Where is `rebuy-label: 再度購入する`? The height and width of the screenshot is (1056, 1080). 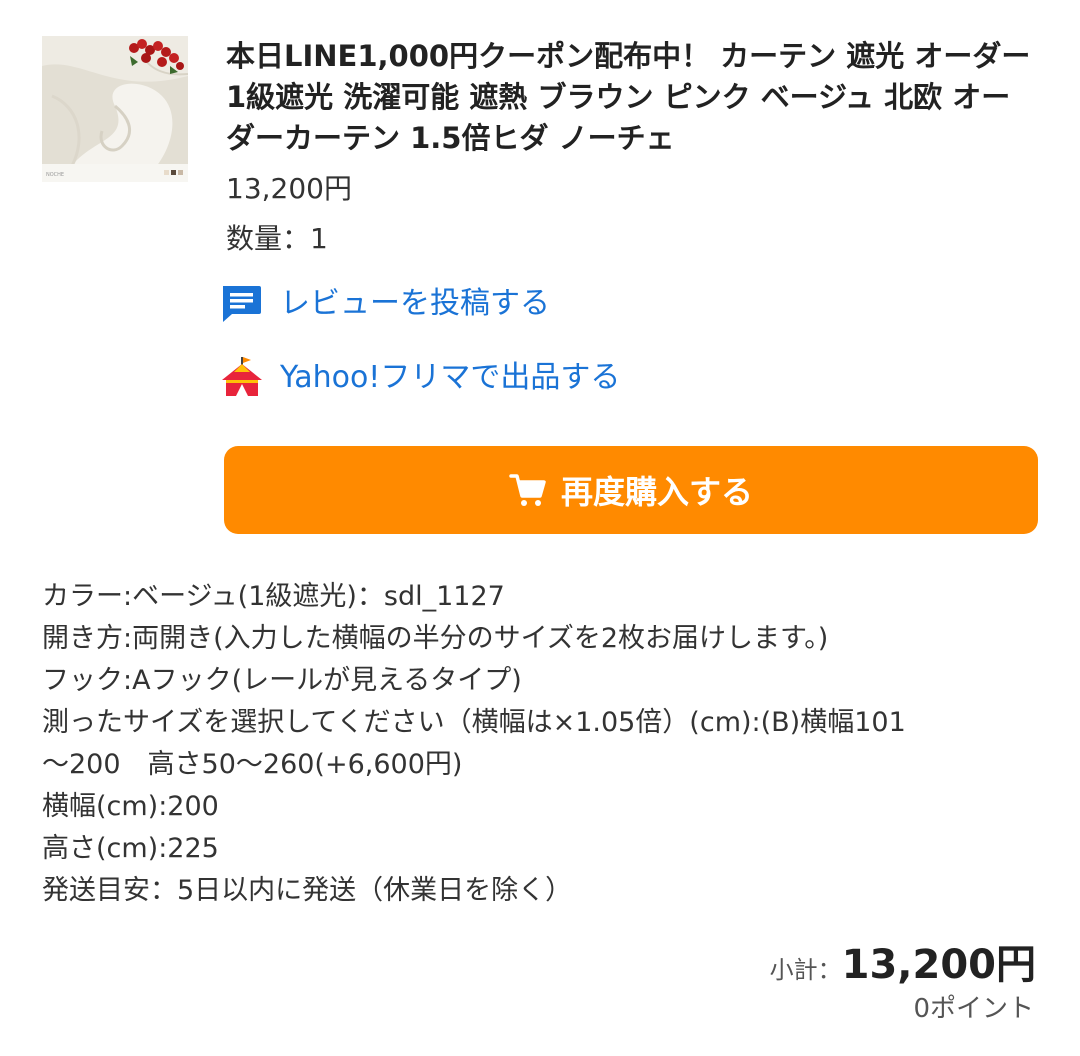 rebuy-label: 再度購入する is located at coordinates (656, 492).